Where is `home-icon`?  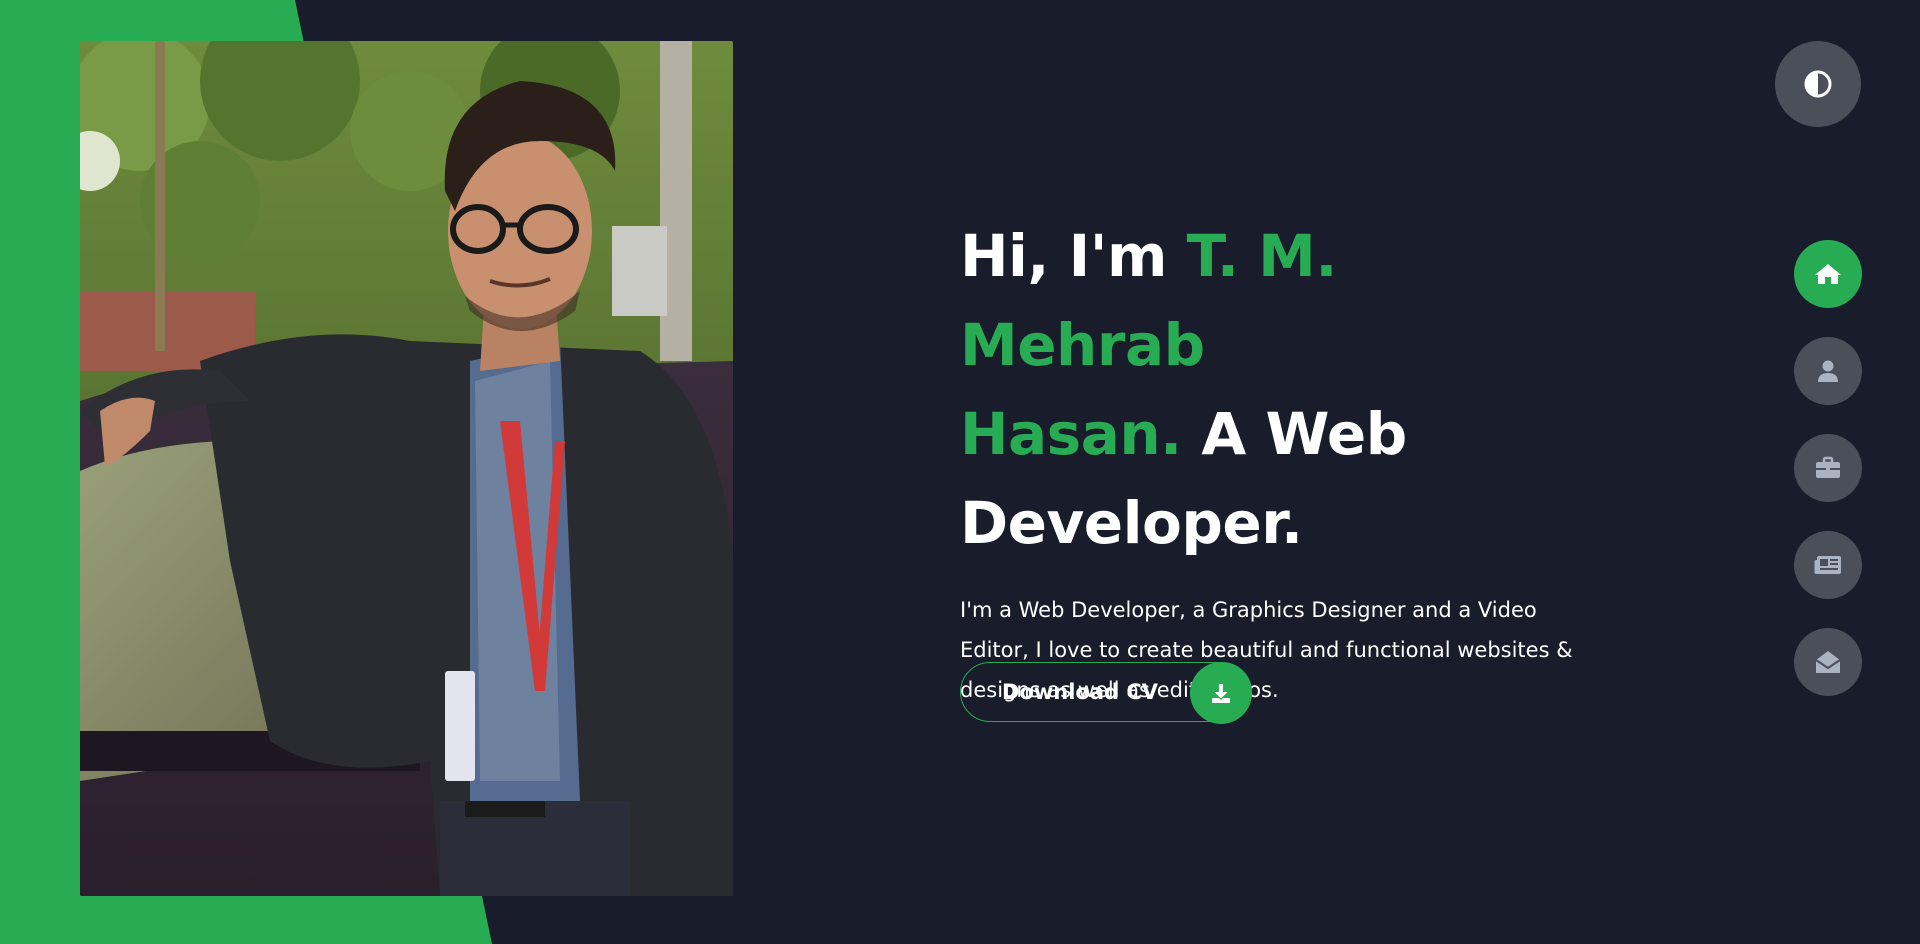 home-icon is located at coordinates (1828, 274).